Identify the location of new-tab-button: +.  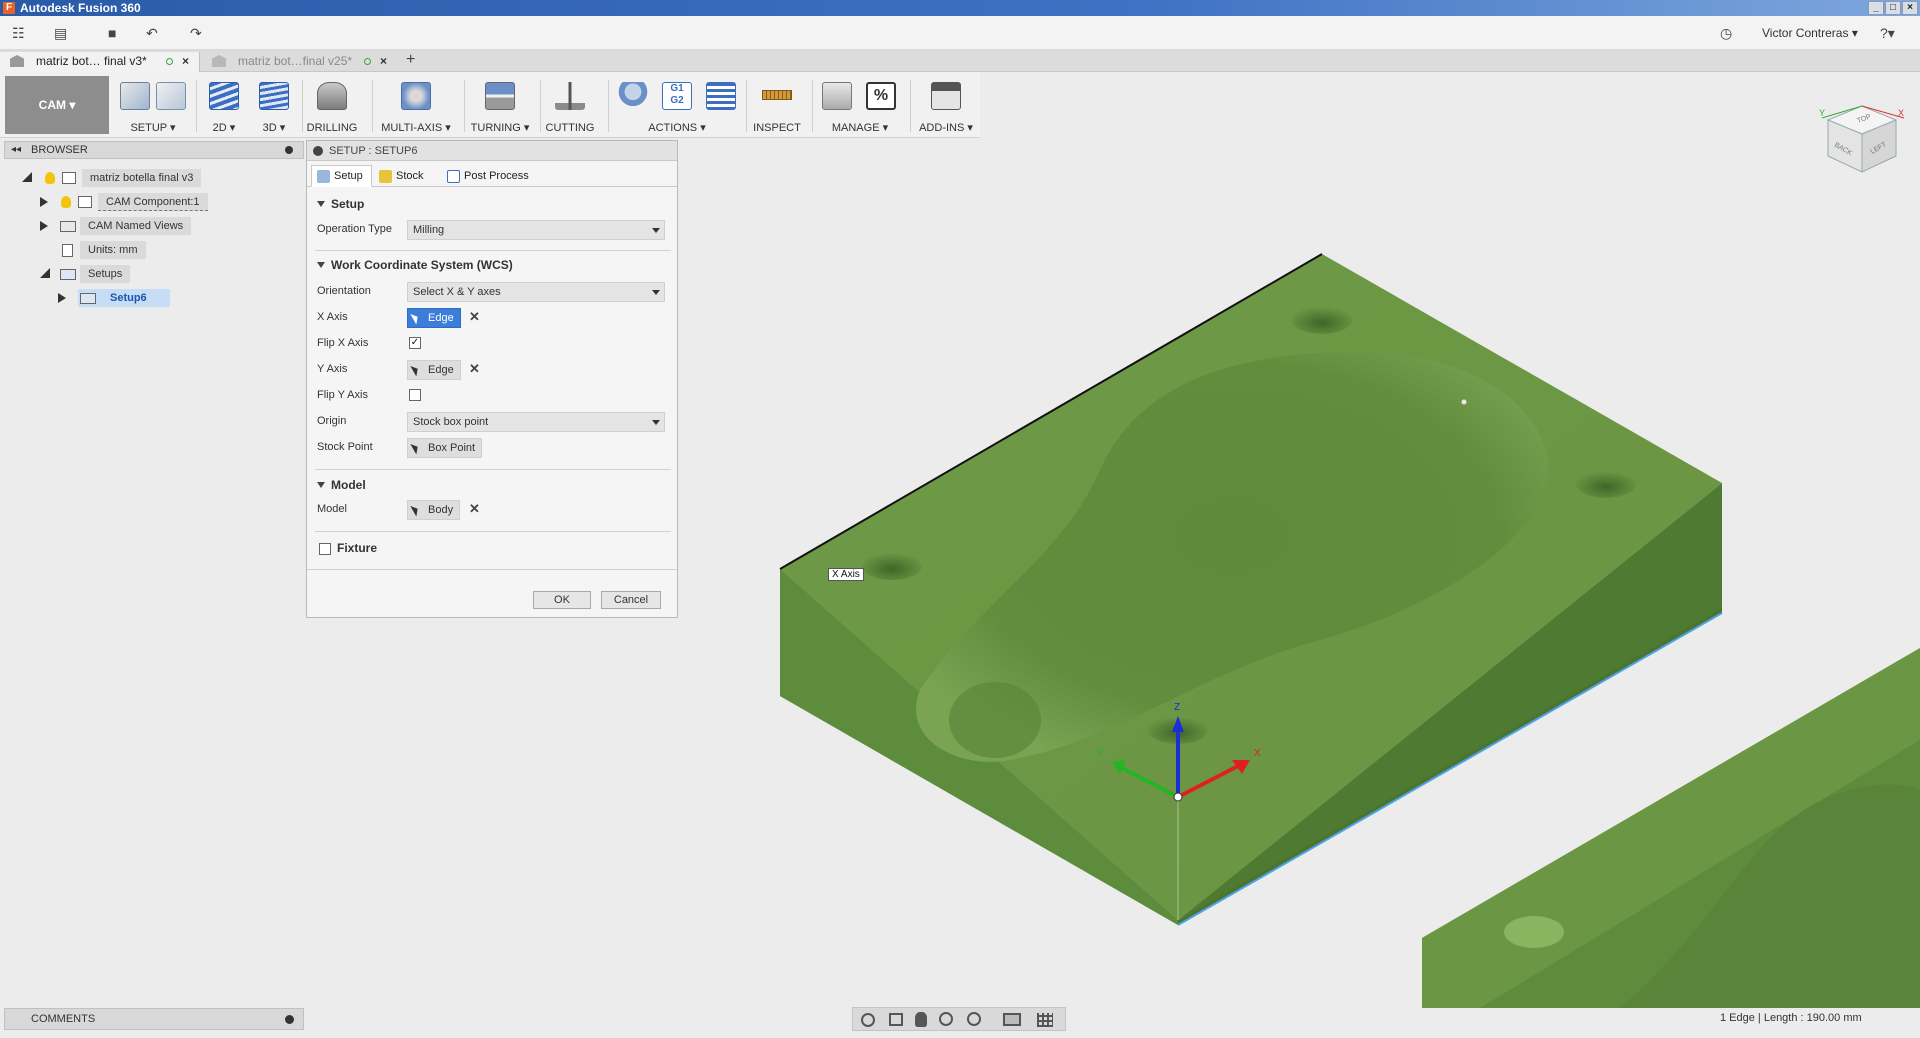
(410, 60).